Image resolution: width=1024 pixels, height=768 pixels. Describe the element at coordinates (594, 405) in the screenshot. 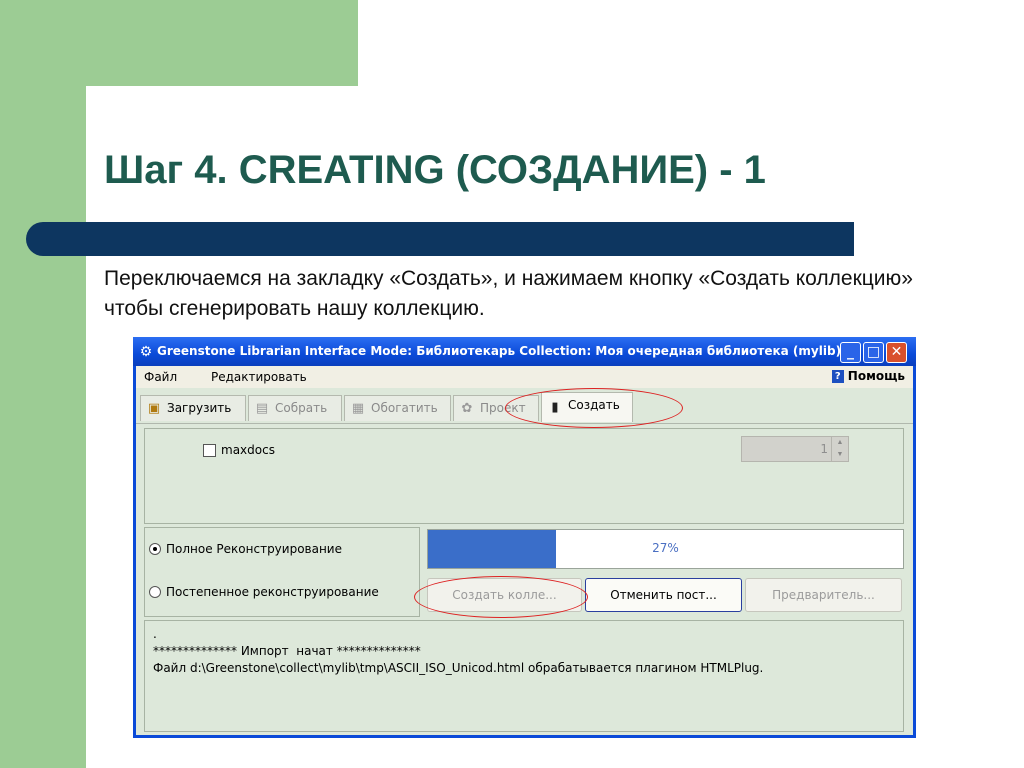

I see `tab-label: Создать` at that location.